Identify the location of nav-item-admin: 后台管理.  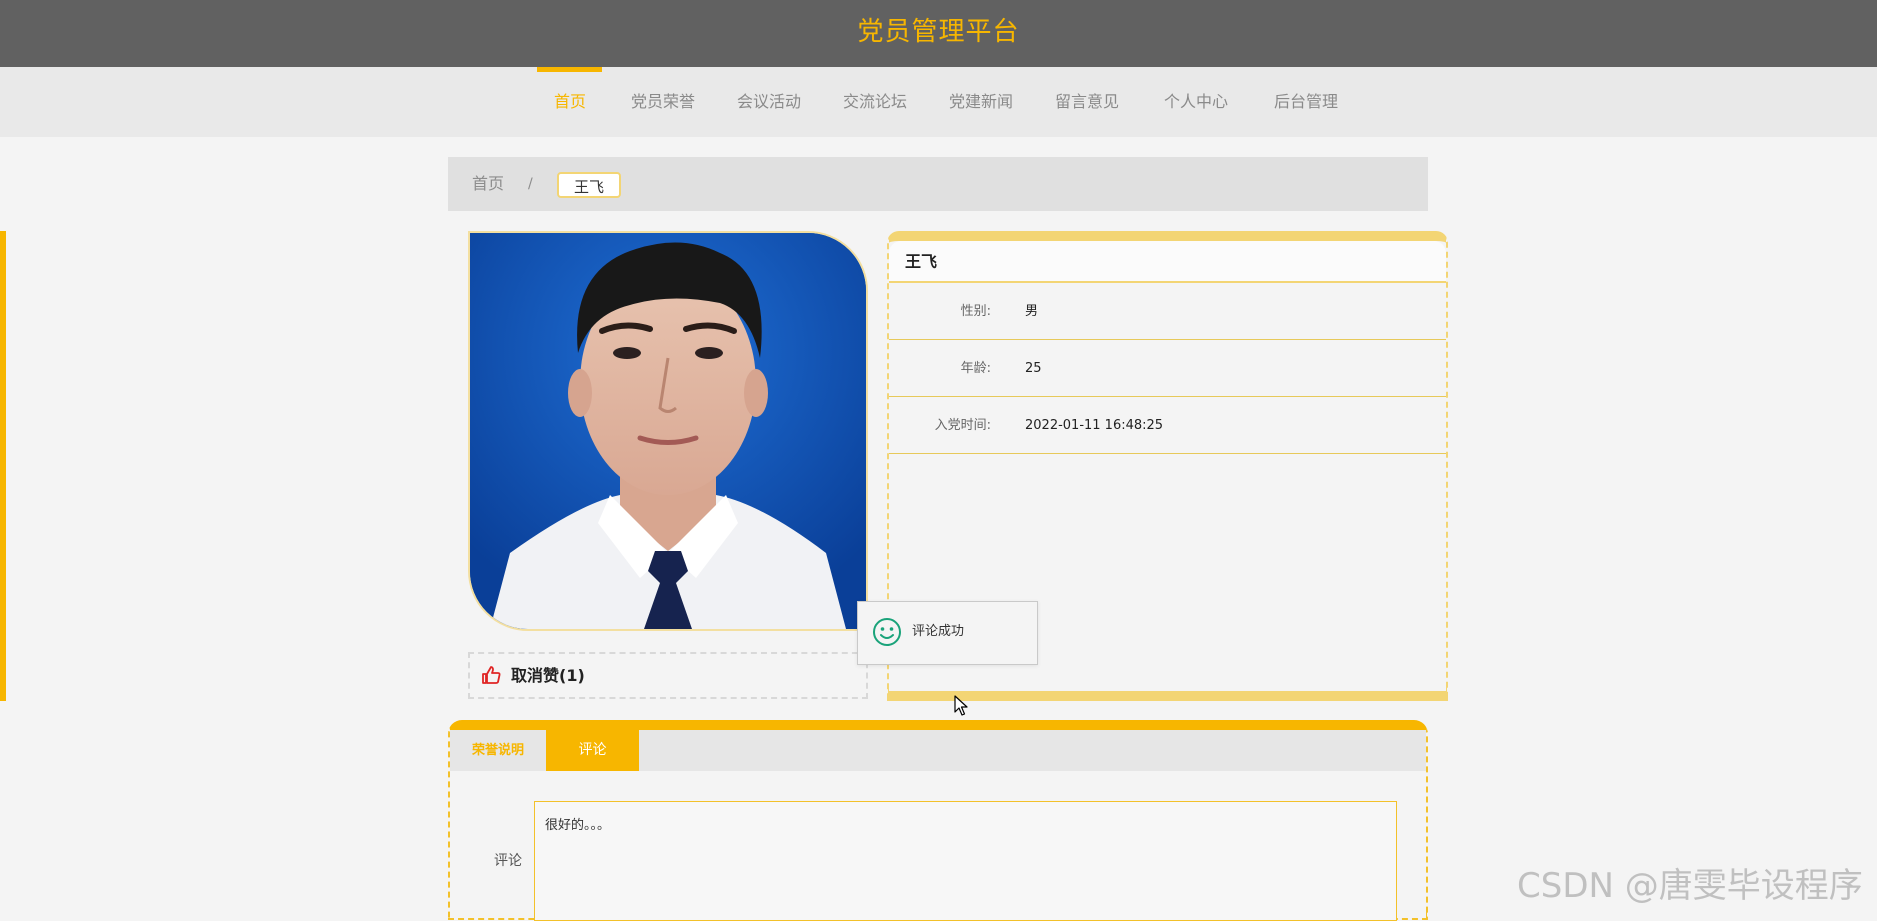
(1306, 102).